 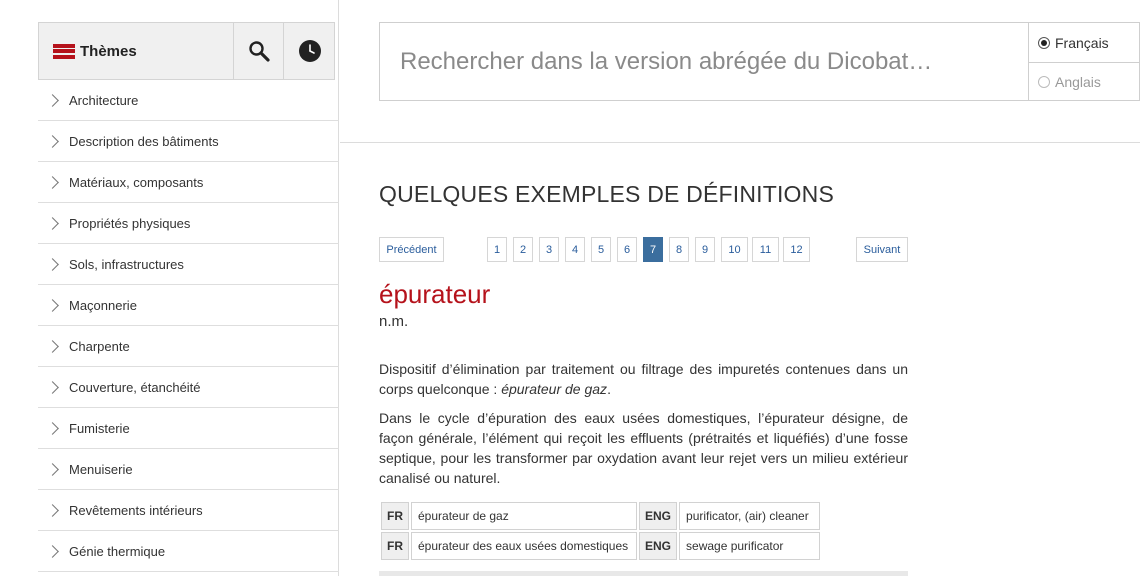 I want to click on page-title: QUELQUES EXEMPLES DE DÉFINITIONS, so click(x=607, y=194).